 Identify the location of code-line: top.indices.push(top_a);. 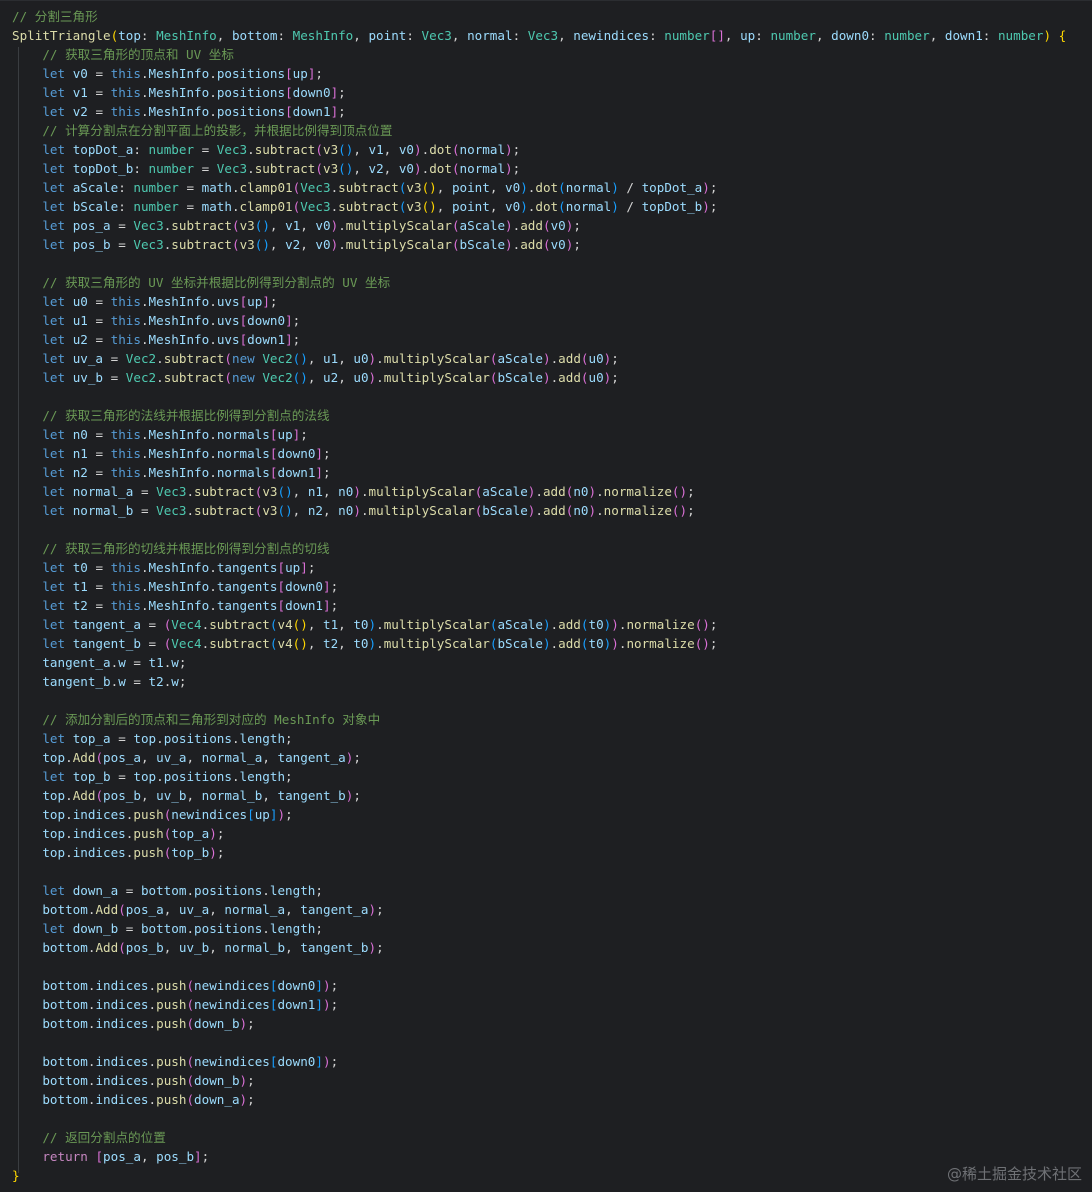
(539, 833).